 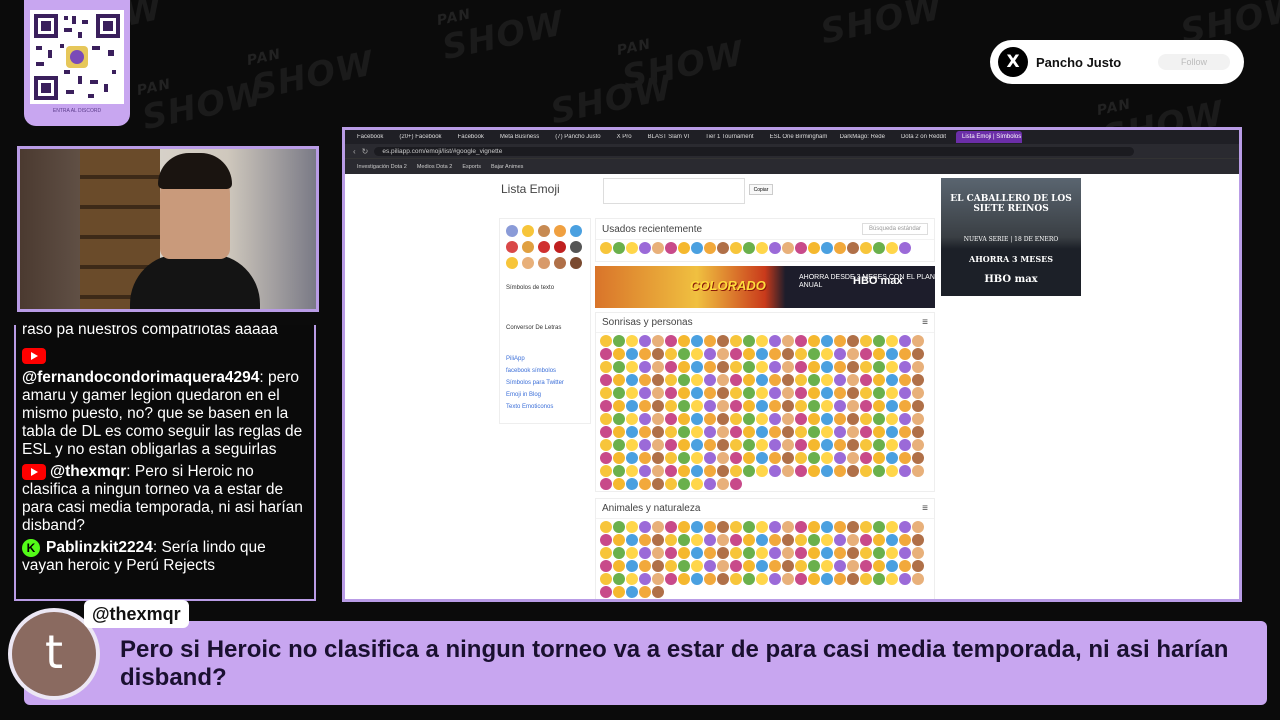 What do you see at coordinates (548, 383) in the screenshot?
I see `sidebar-link: Símbolos para Twitter` at bounding box center [548, 383].